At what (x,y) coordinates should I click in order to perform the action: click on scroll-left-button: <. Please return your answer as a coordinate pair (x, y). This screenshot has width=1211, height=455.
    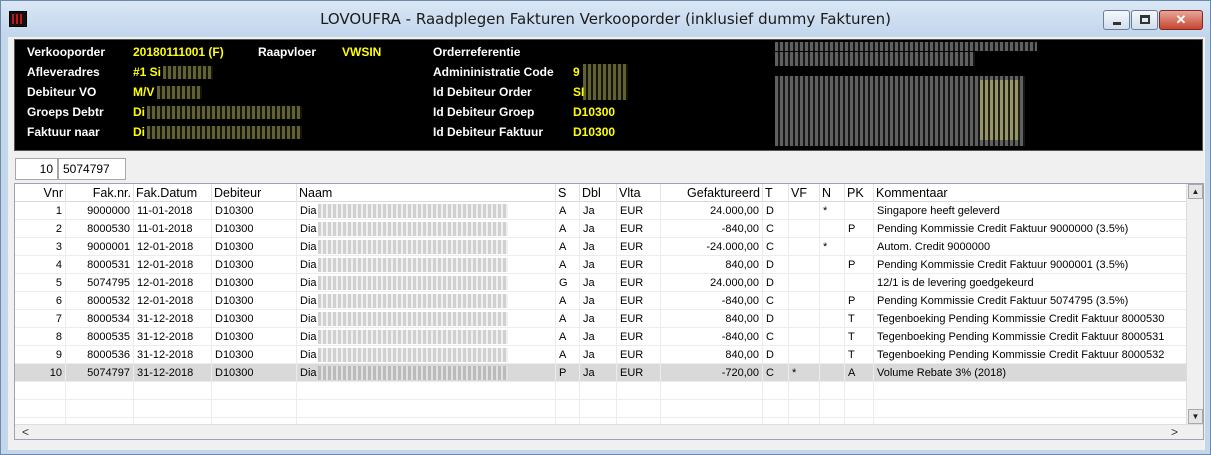
    Looking at the image, I should click on (25, 432).